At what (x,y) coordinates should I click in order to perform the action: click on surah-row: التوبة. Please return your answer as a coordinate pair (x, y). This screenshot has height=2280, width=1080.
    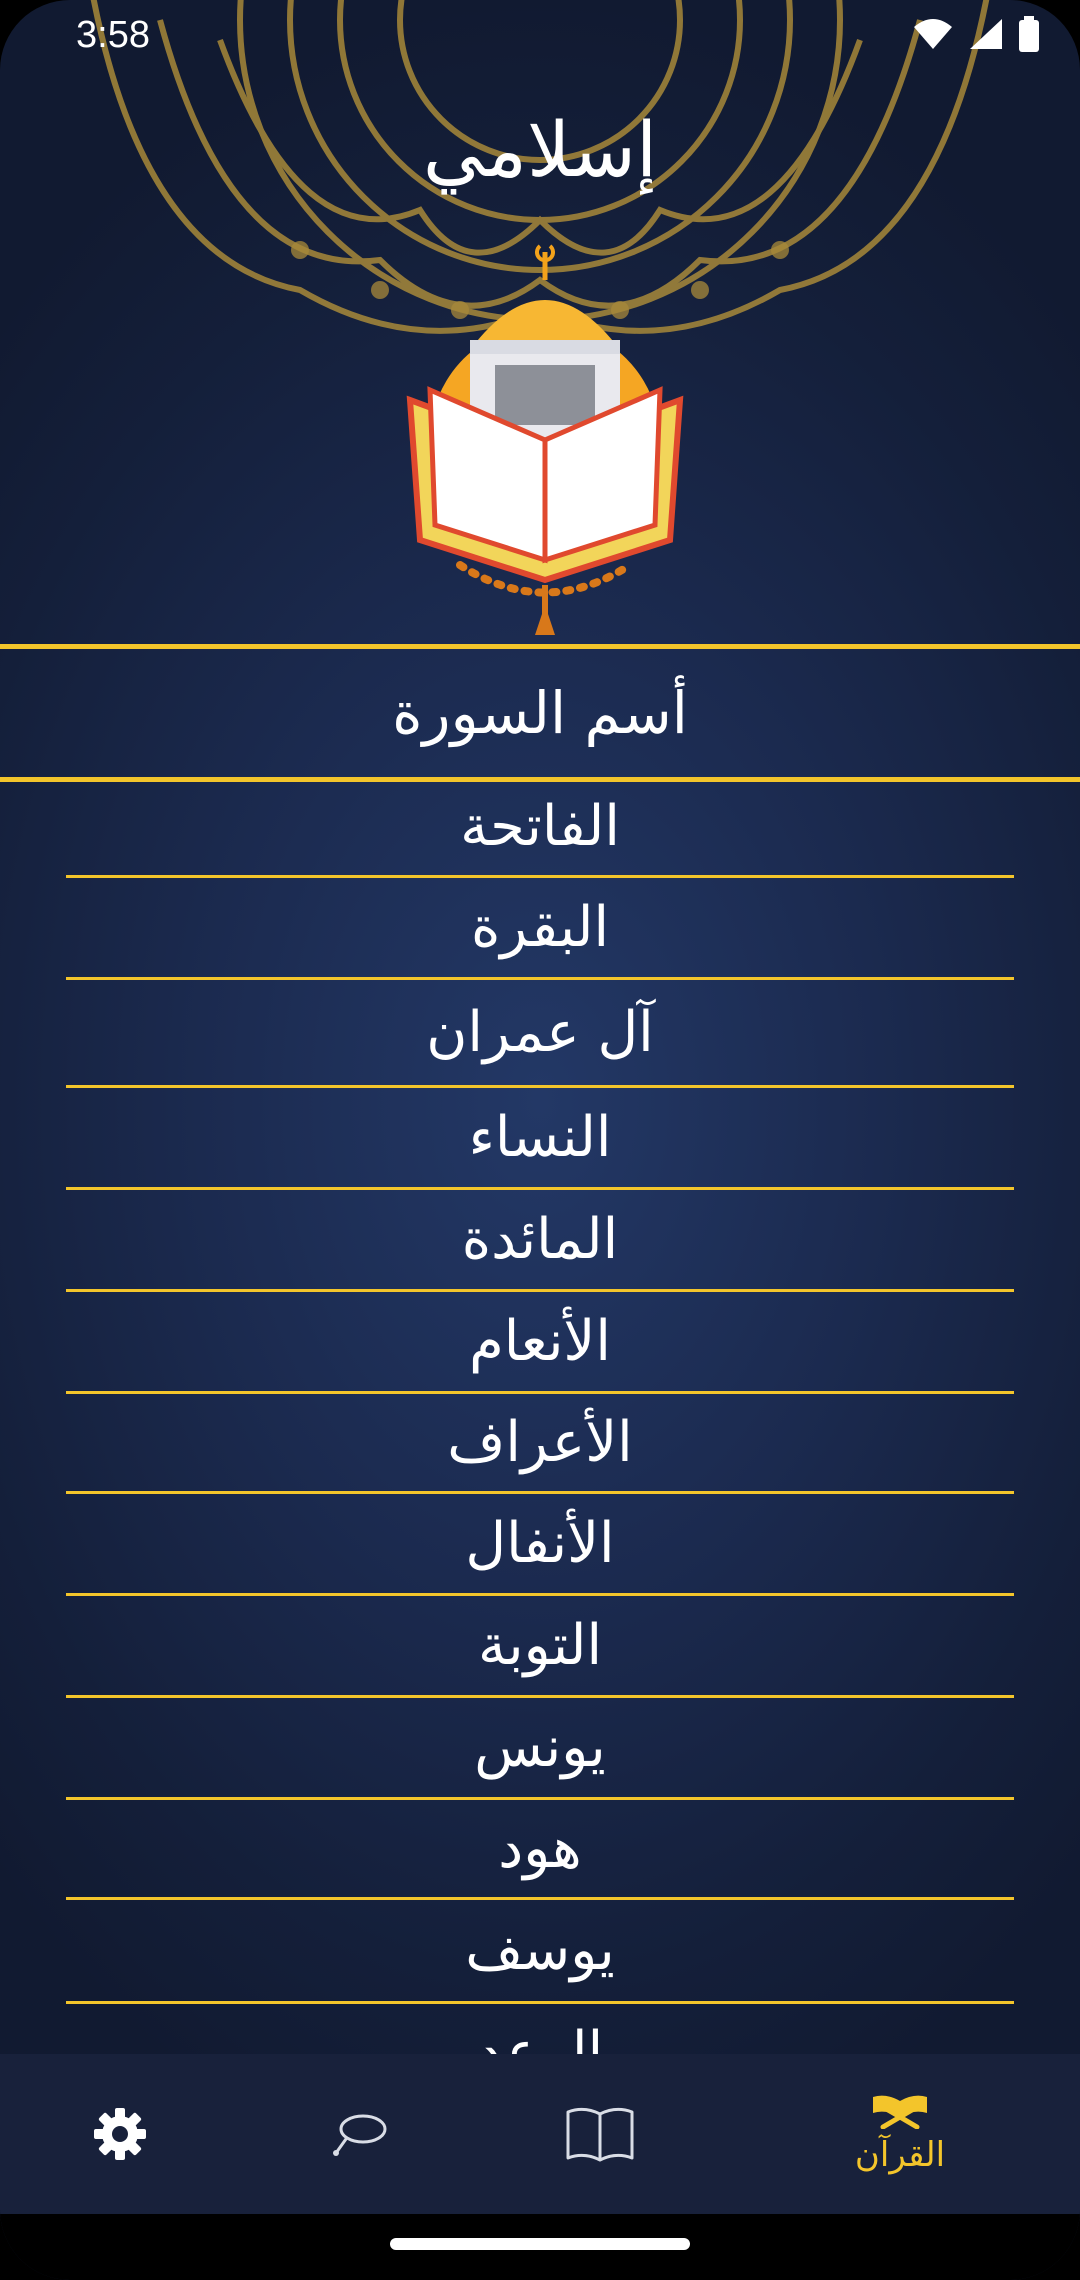
    Looking at the image, I should click on (540, 1647).